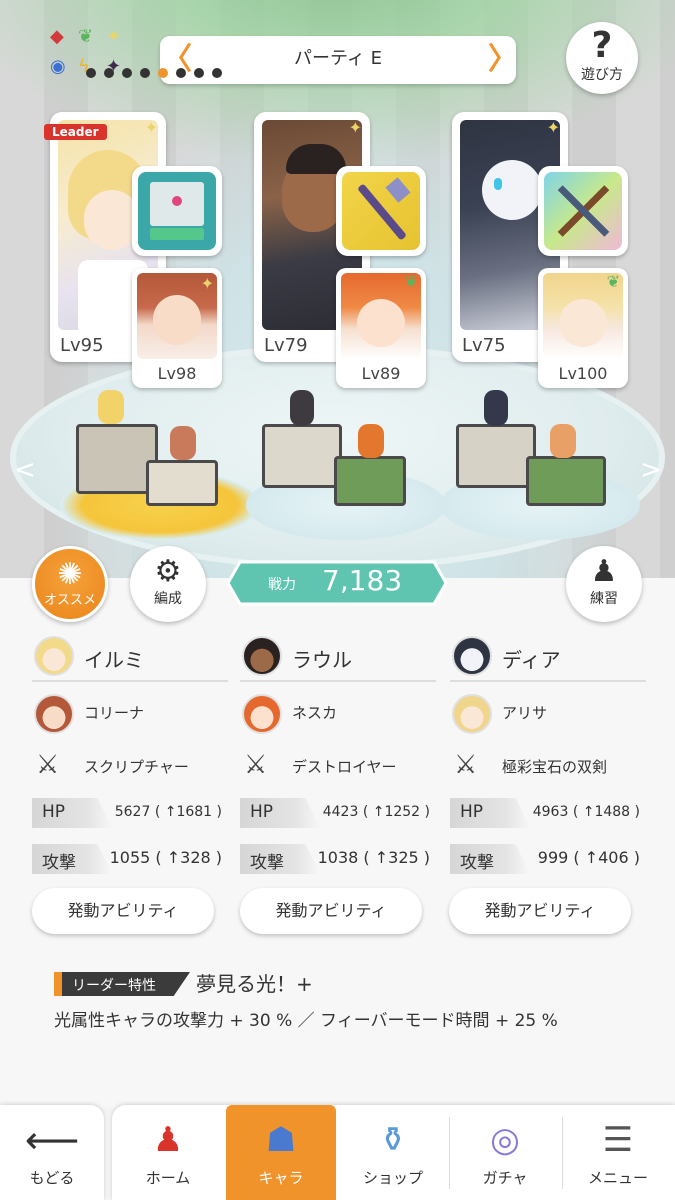 The width and height of the screenshot is (675, 1200). I want to click on sub-member-name: コリーナ, so click(114, 713).